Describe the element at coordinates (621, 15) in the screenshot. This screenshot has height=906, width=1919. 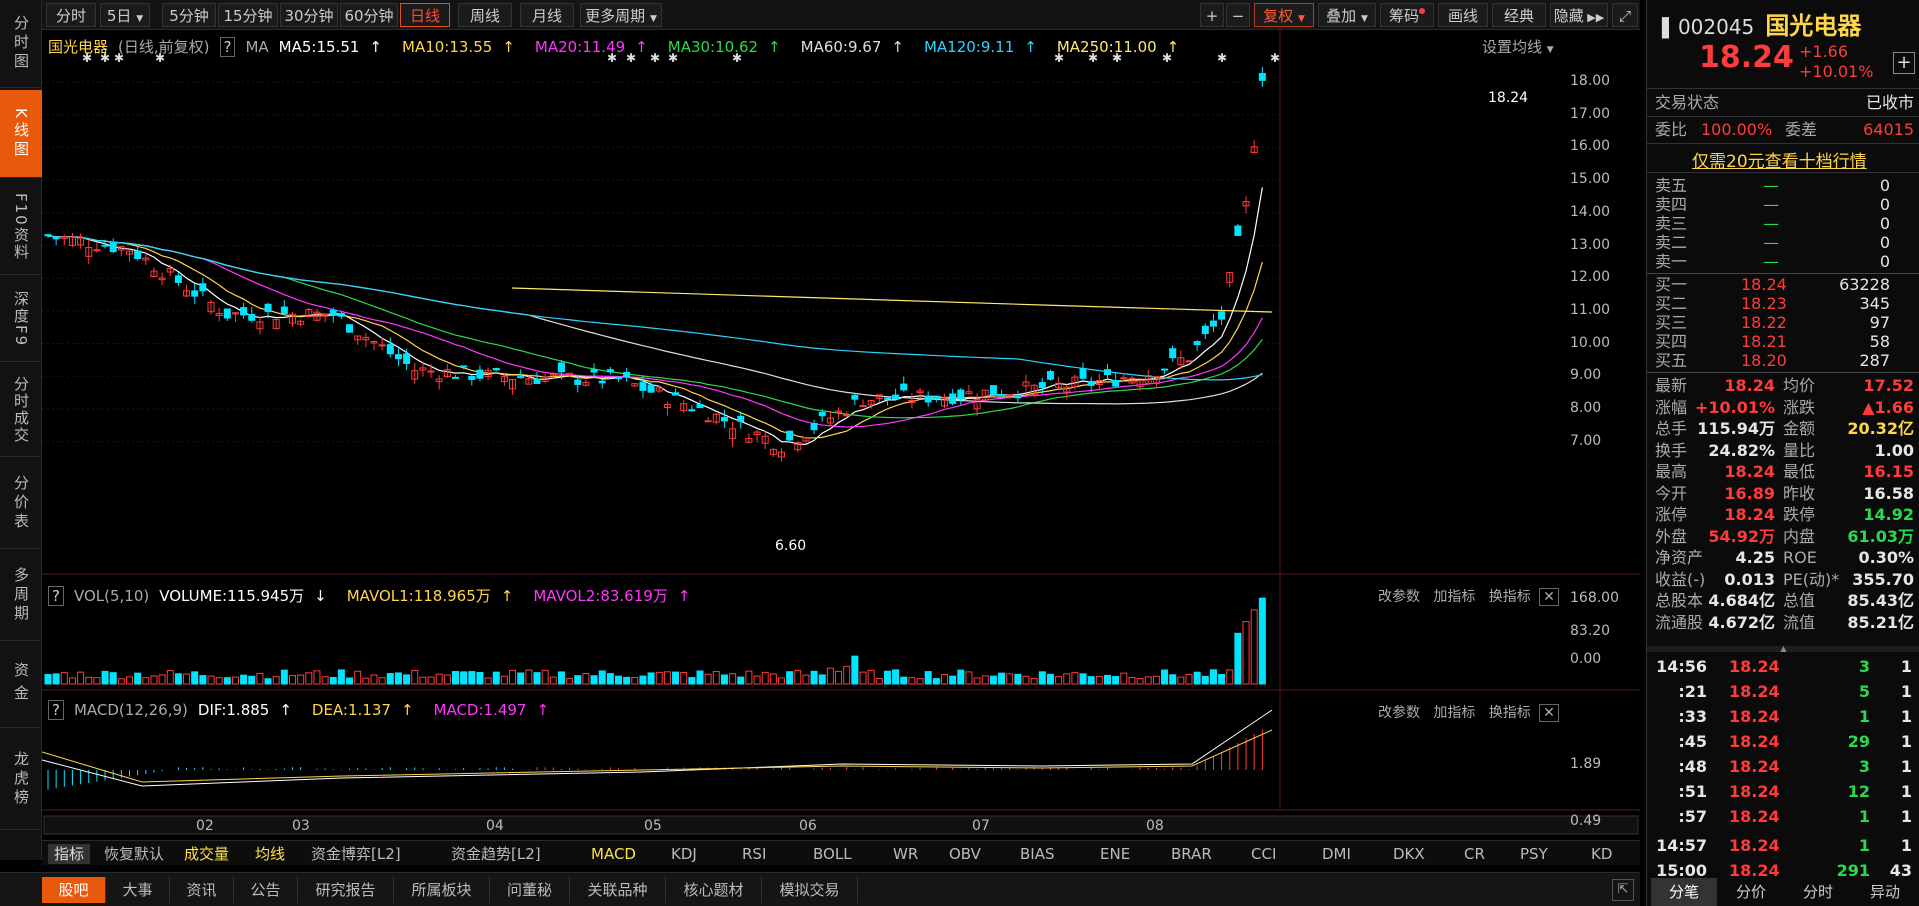
I see `period-more: 更多周期 ▼` at that location.